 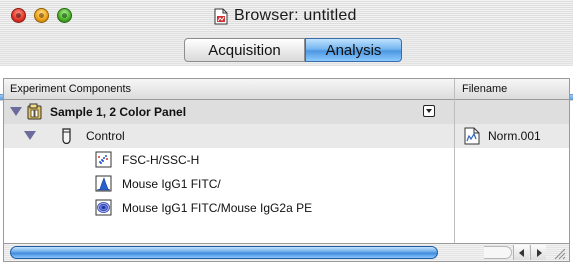 What do you see at coordinates (171, 184) in the screenshot?
I see `row-label: Mouse IgG1 FITC/` at bounding box center [171, 184].